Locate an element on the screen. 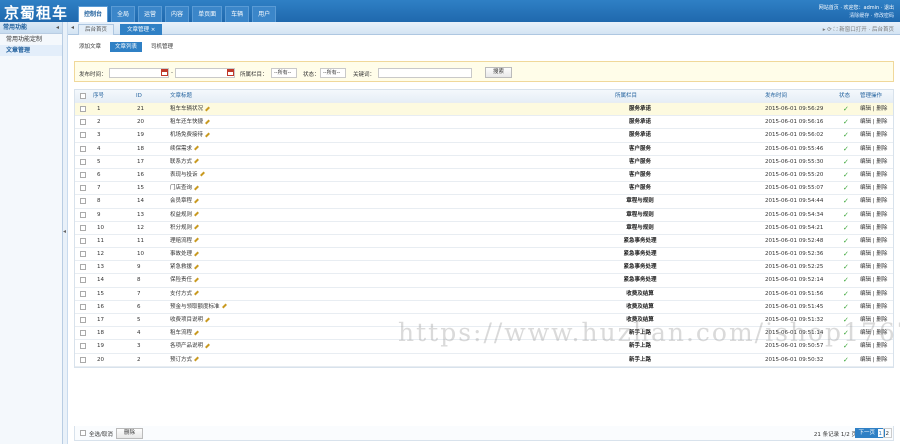 The height and width of the screenshot is (444, 900). nav-tab: 控制台 is located at coordinates (93, 14).